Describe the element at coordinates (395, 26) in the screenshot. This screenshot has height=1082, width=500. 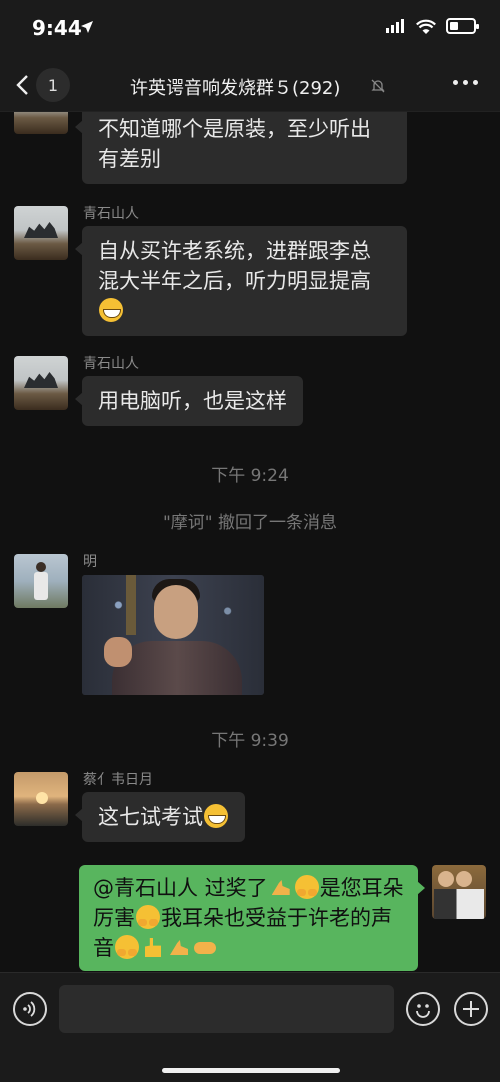
I see `signal-icon` at that location.